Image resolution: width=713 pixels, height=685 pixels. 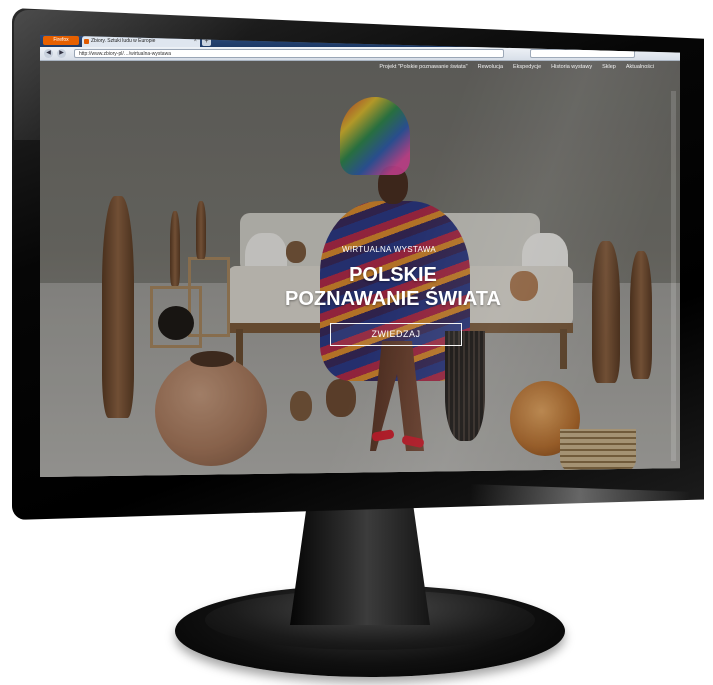 I want to click on hero-title-line1: POLSKIE, so click(x=393, y=275).